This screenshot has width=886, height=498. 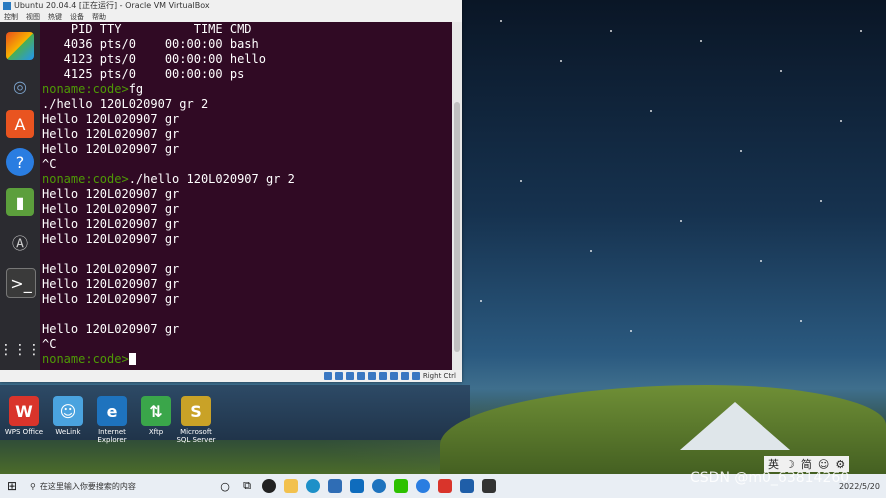 What do you see at coordinates (11, 17) in the screenshot?
I see `menu-item: 控制` at bounding box center [11, 17].